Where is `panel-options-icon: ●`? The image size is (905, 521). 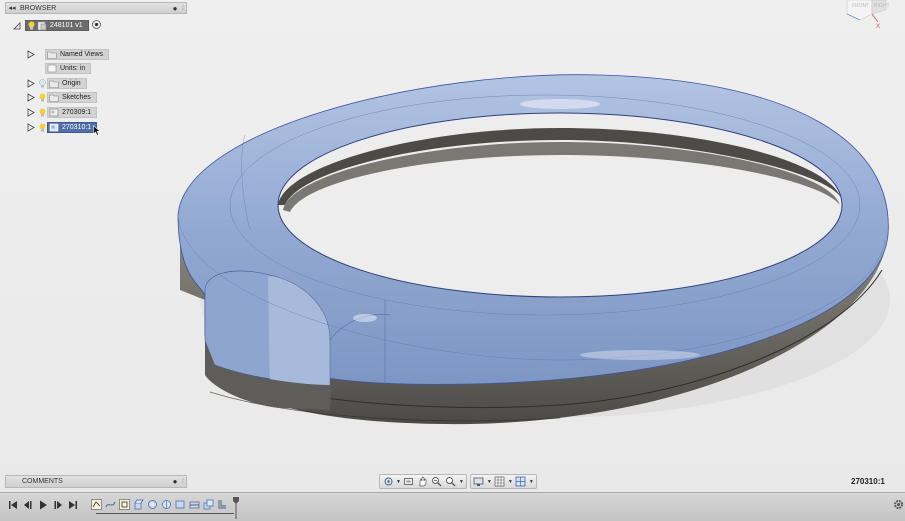 panel-options-icon: ● is located at coordinates (175, 8).